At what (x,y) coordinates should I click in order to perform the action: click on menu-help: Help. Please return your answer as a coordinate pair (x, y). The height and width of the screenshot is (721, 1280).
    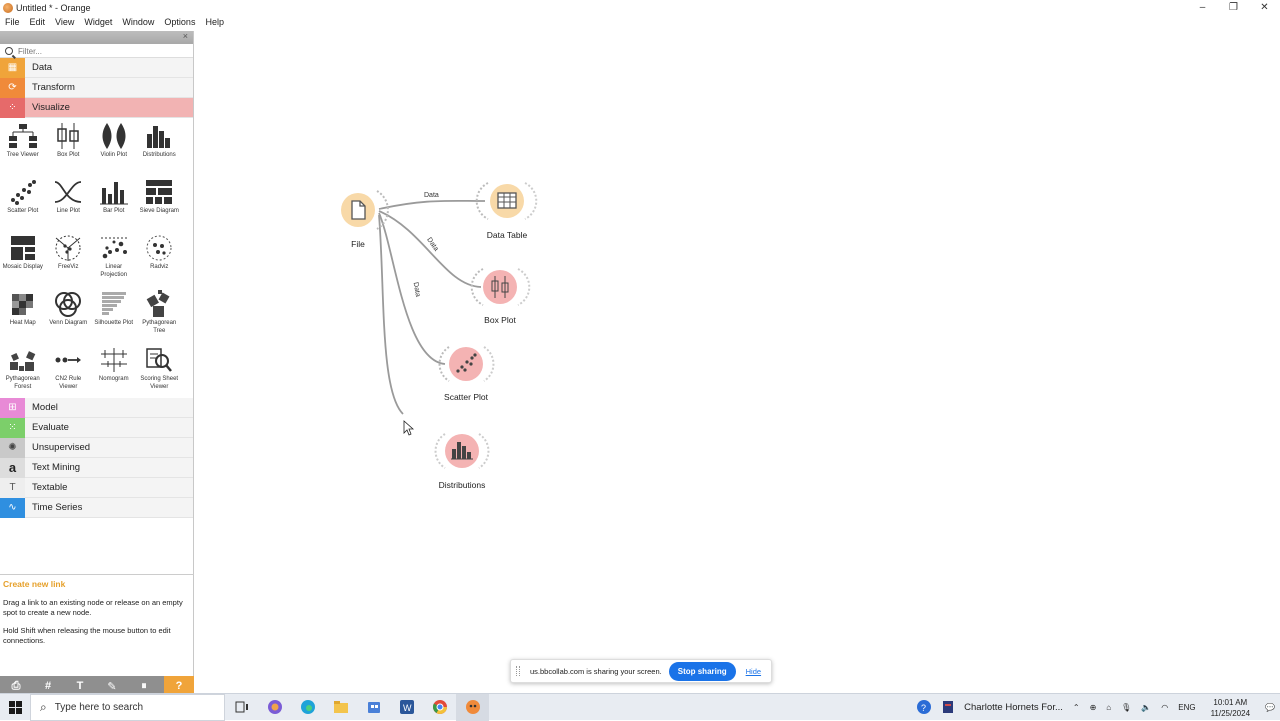
    Looking at the image, I should click on (214, 22).